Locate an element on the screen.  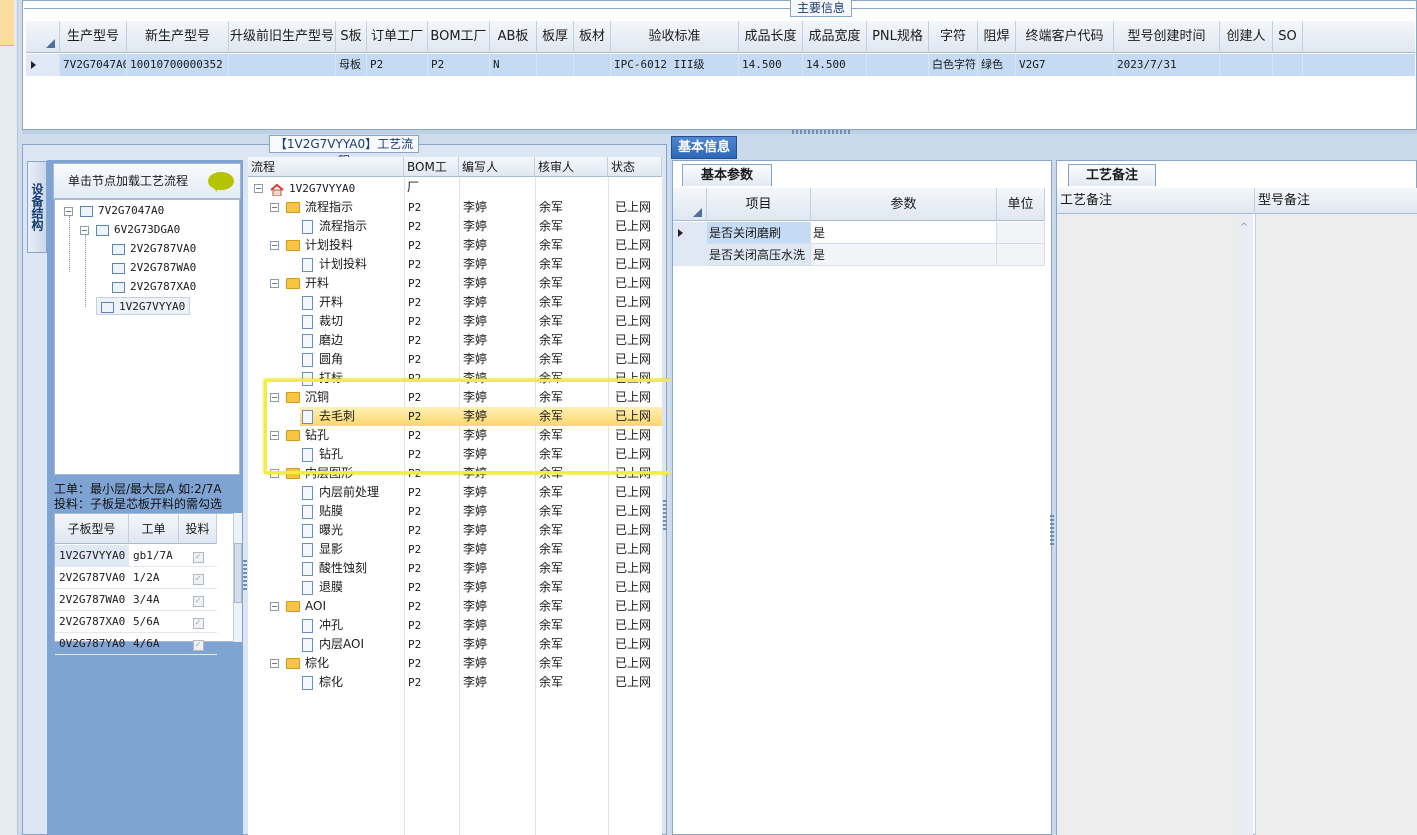
main-cell: 白色字符 is located at coordinates (953, 65).